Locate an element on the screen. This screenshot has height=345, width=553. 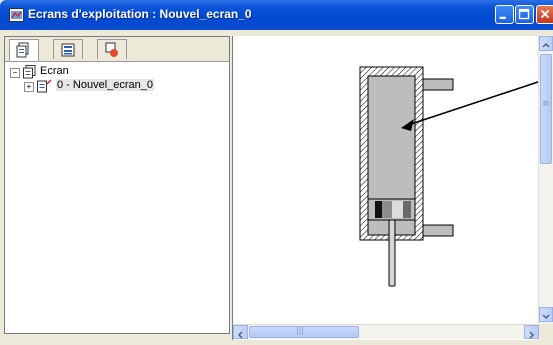
arrow-right-icon is located at coordinates (532, 335).